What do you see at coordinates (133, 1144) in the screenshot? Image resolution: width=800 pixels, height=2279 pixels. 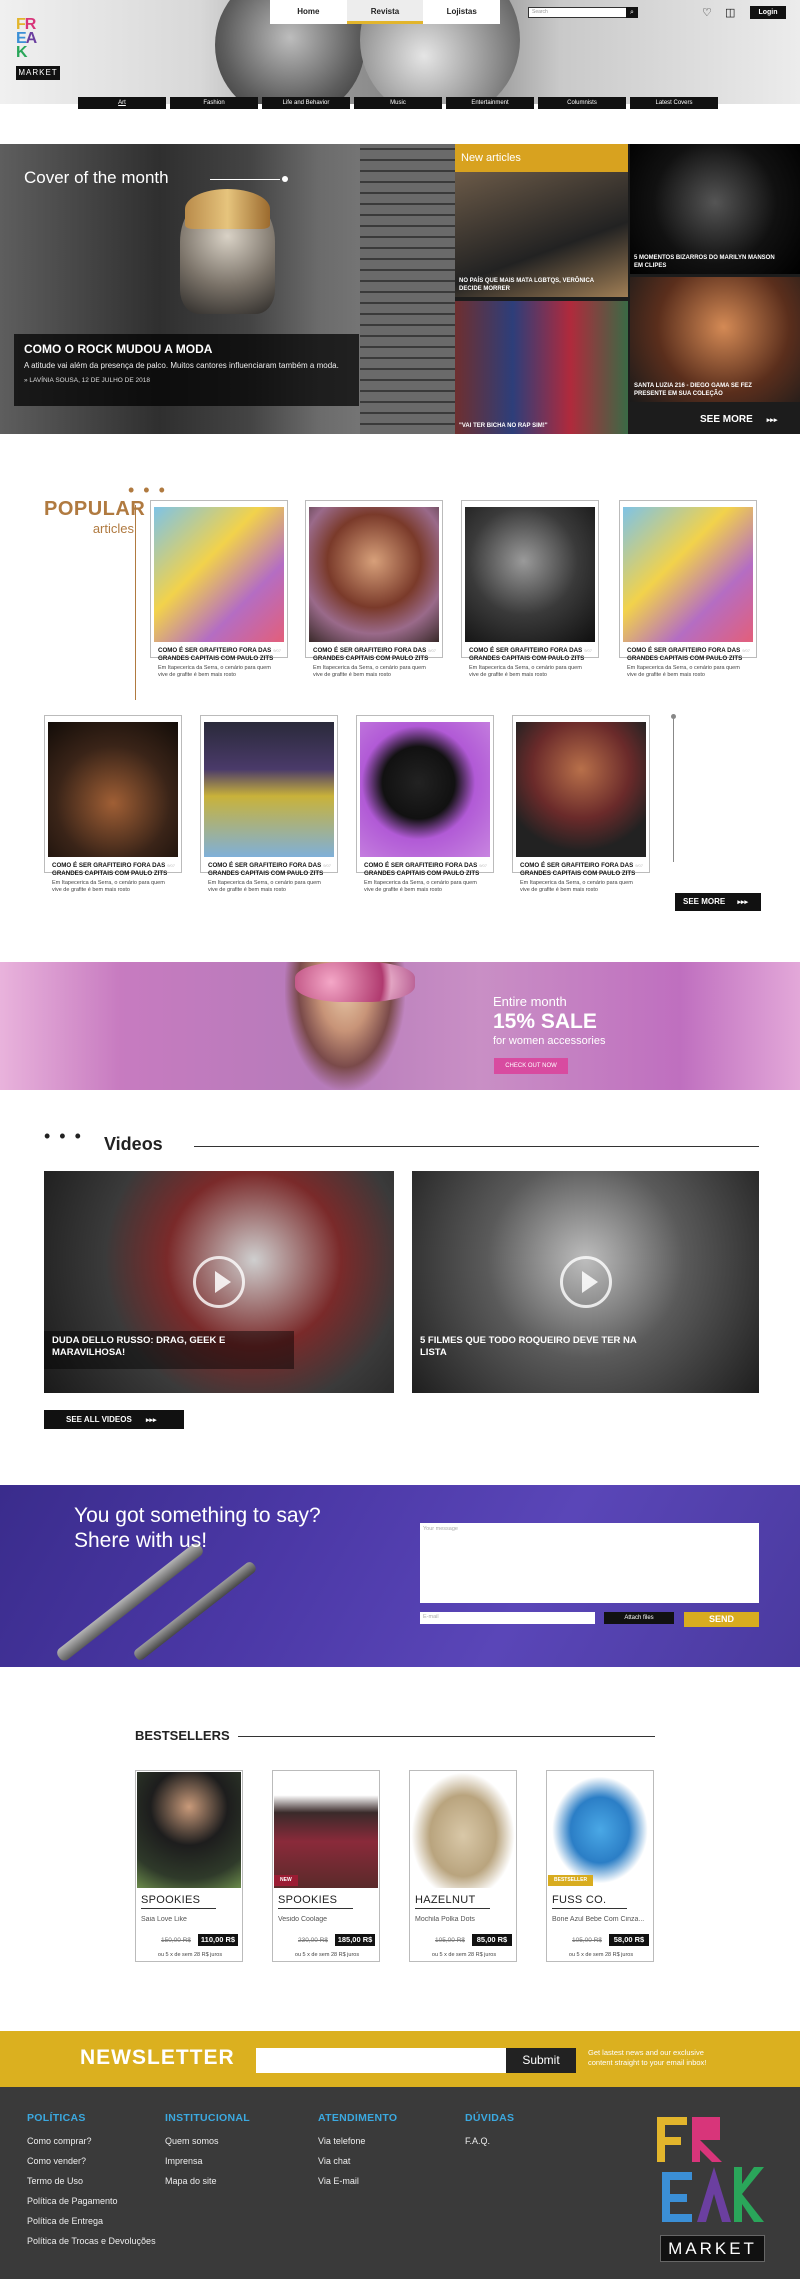 I see `videos-title: Videos` at bounding box center [133, 1144].